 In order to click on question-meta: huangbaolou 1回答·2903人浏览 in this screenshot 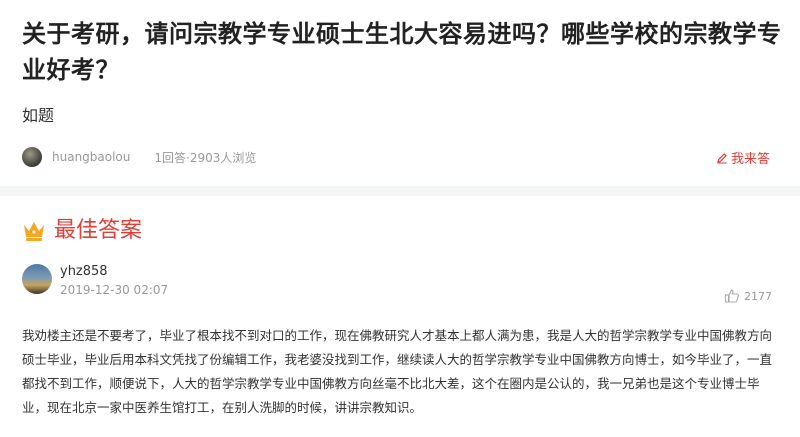, I will do `click(139, 157)`.